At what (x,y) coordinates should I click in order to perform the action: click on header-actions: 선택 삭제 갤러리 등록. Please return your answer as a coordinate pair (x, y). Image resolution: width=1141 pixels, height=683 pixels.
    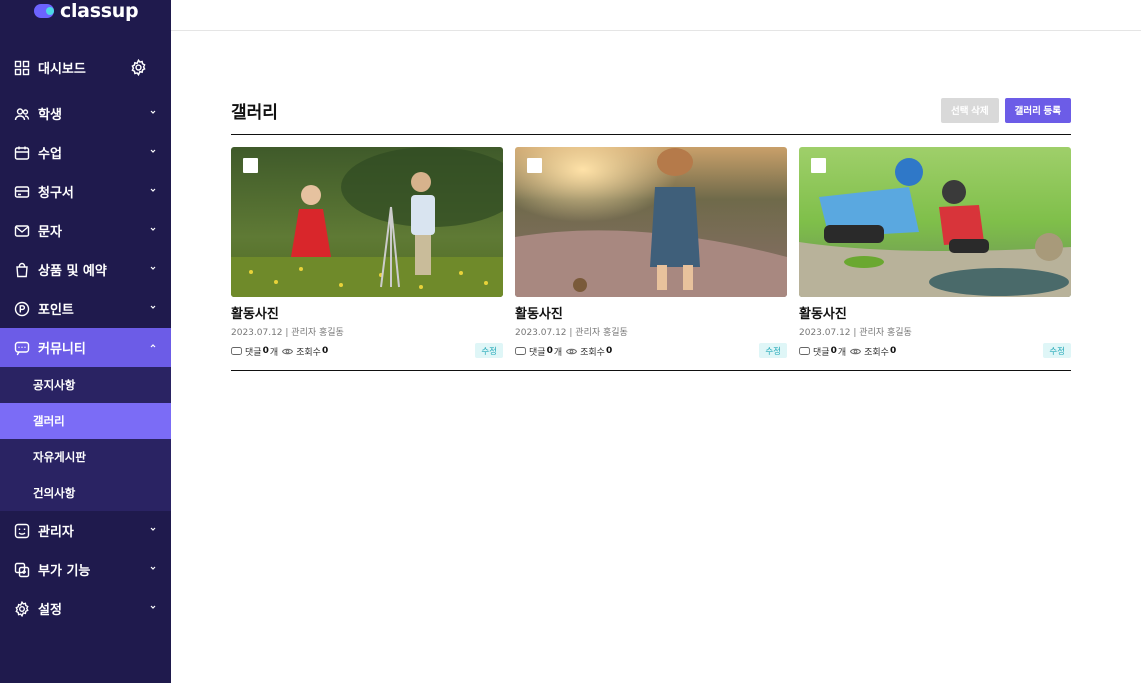
    Looking at the image, I should click on (1006, 110).